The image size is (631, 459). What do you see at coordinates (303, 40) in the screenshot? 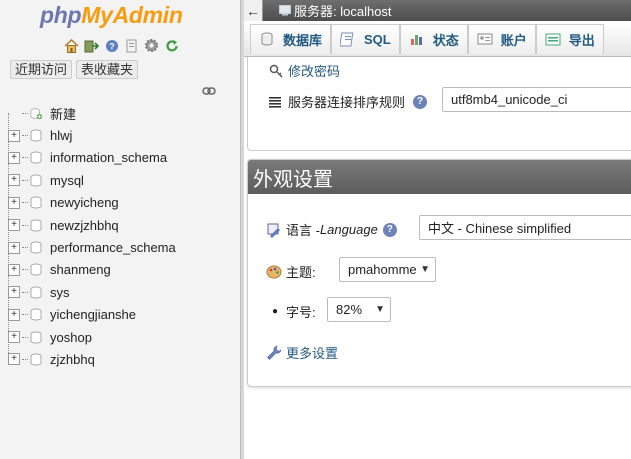
I see `tab-label: 数据库` at bounding box center [303, 40].